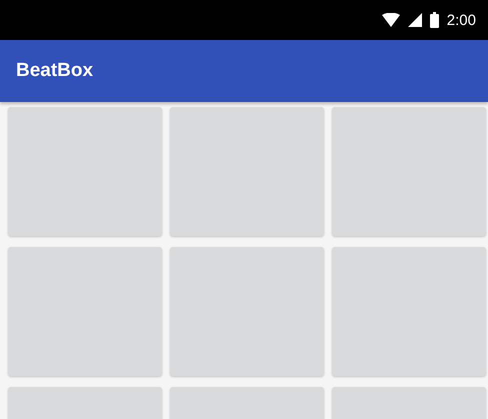 The width and height of the screenshot is (488, 419). What do you see at coordinates (461, 20) in the screenshot?
I see `status-time: 2:00` at bounding box center [461, 20].